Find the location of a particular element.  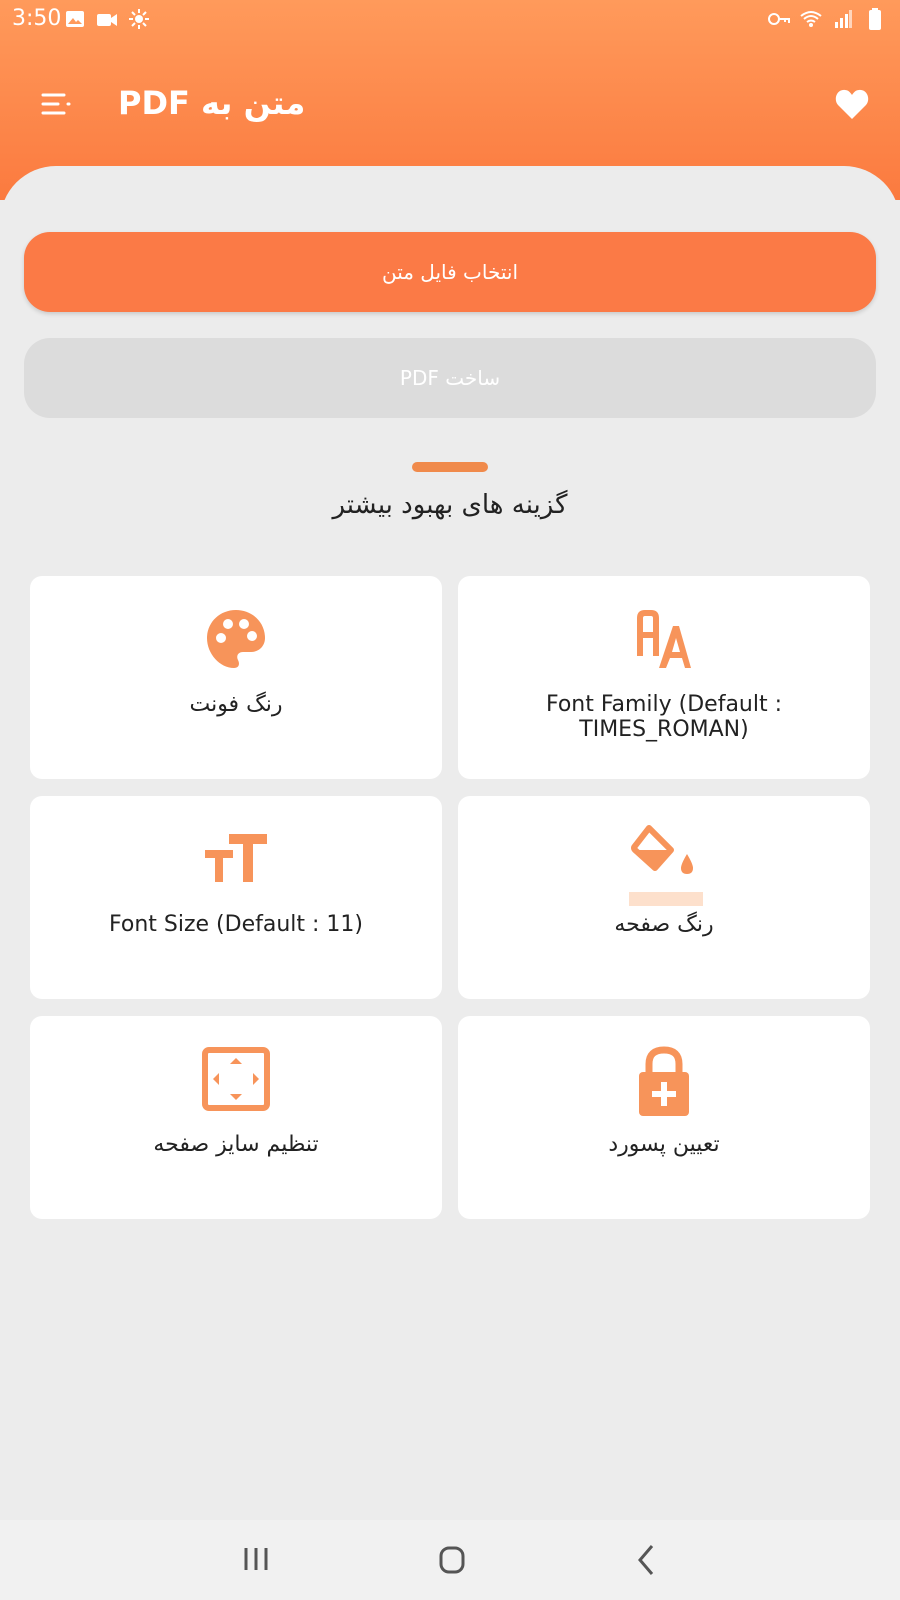

font-size-label: Font Size (Default : 11) is located at coordinates (236, 924).